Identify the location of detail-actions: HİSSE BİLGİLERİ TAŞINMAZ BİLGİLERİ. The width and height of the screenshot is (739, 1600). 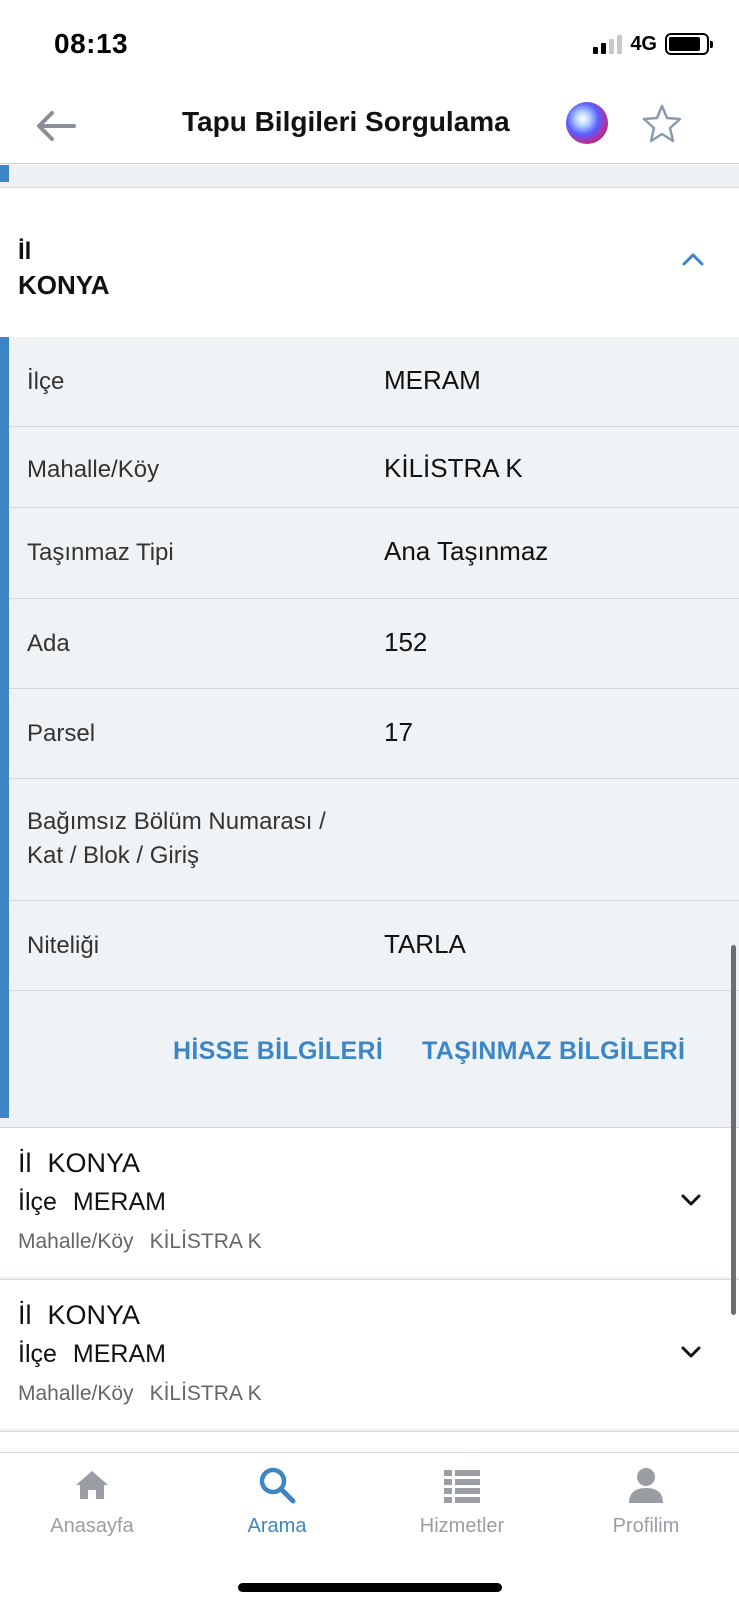
(374, 1053).